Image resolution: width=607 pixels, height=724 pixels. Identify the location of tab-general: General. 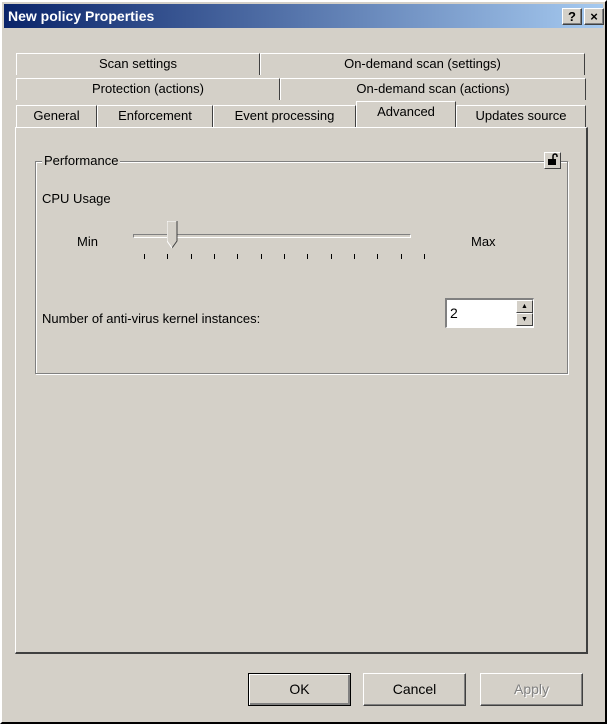
(56, 116).